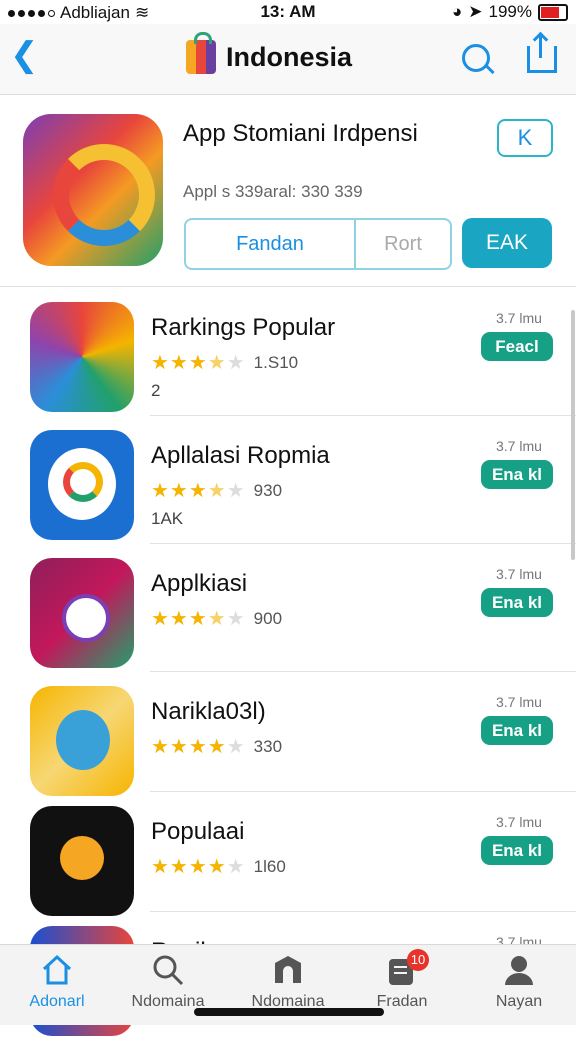 This screenshot has width=576, height=1040. Describe the element at coordinates (288, 970) in the screenshot. I see `store-icon` at that location.